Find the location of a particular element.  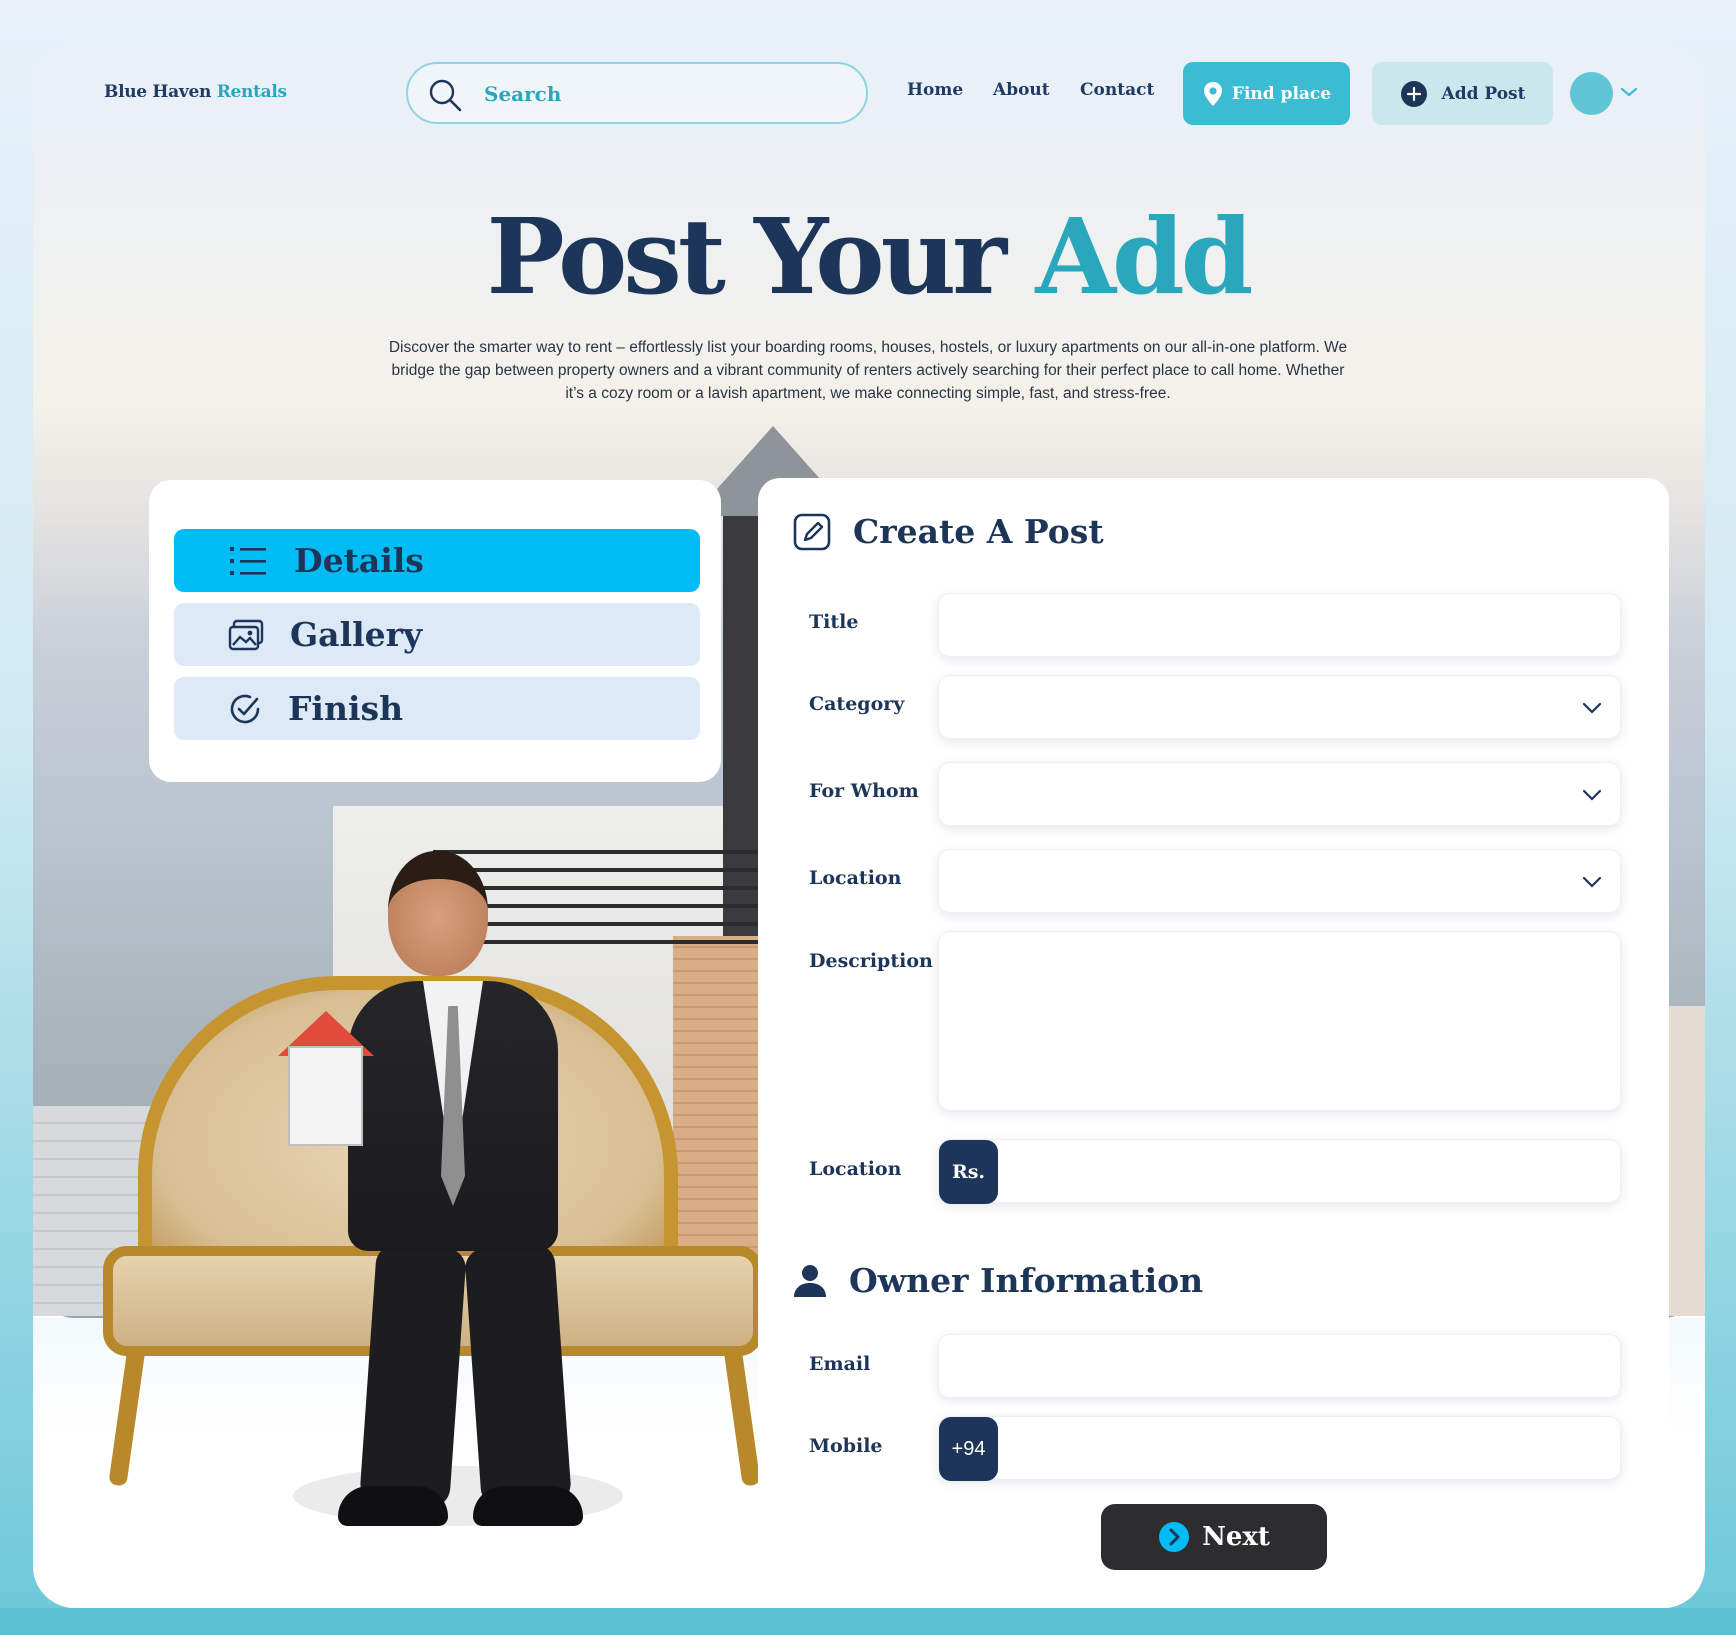

nav-contact-link: Contact is located at coordinates (1117, 90).